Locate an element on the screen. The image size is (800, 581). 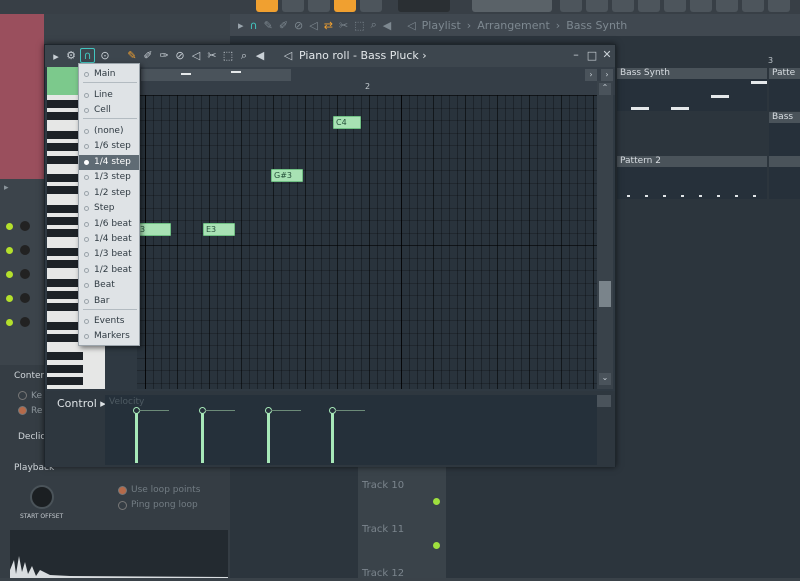
clip-pattern3 is located at coordinates (784, 183).